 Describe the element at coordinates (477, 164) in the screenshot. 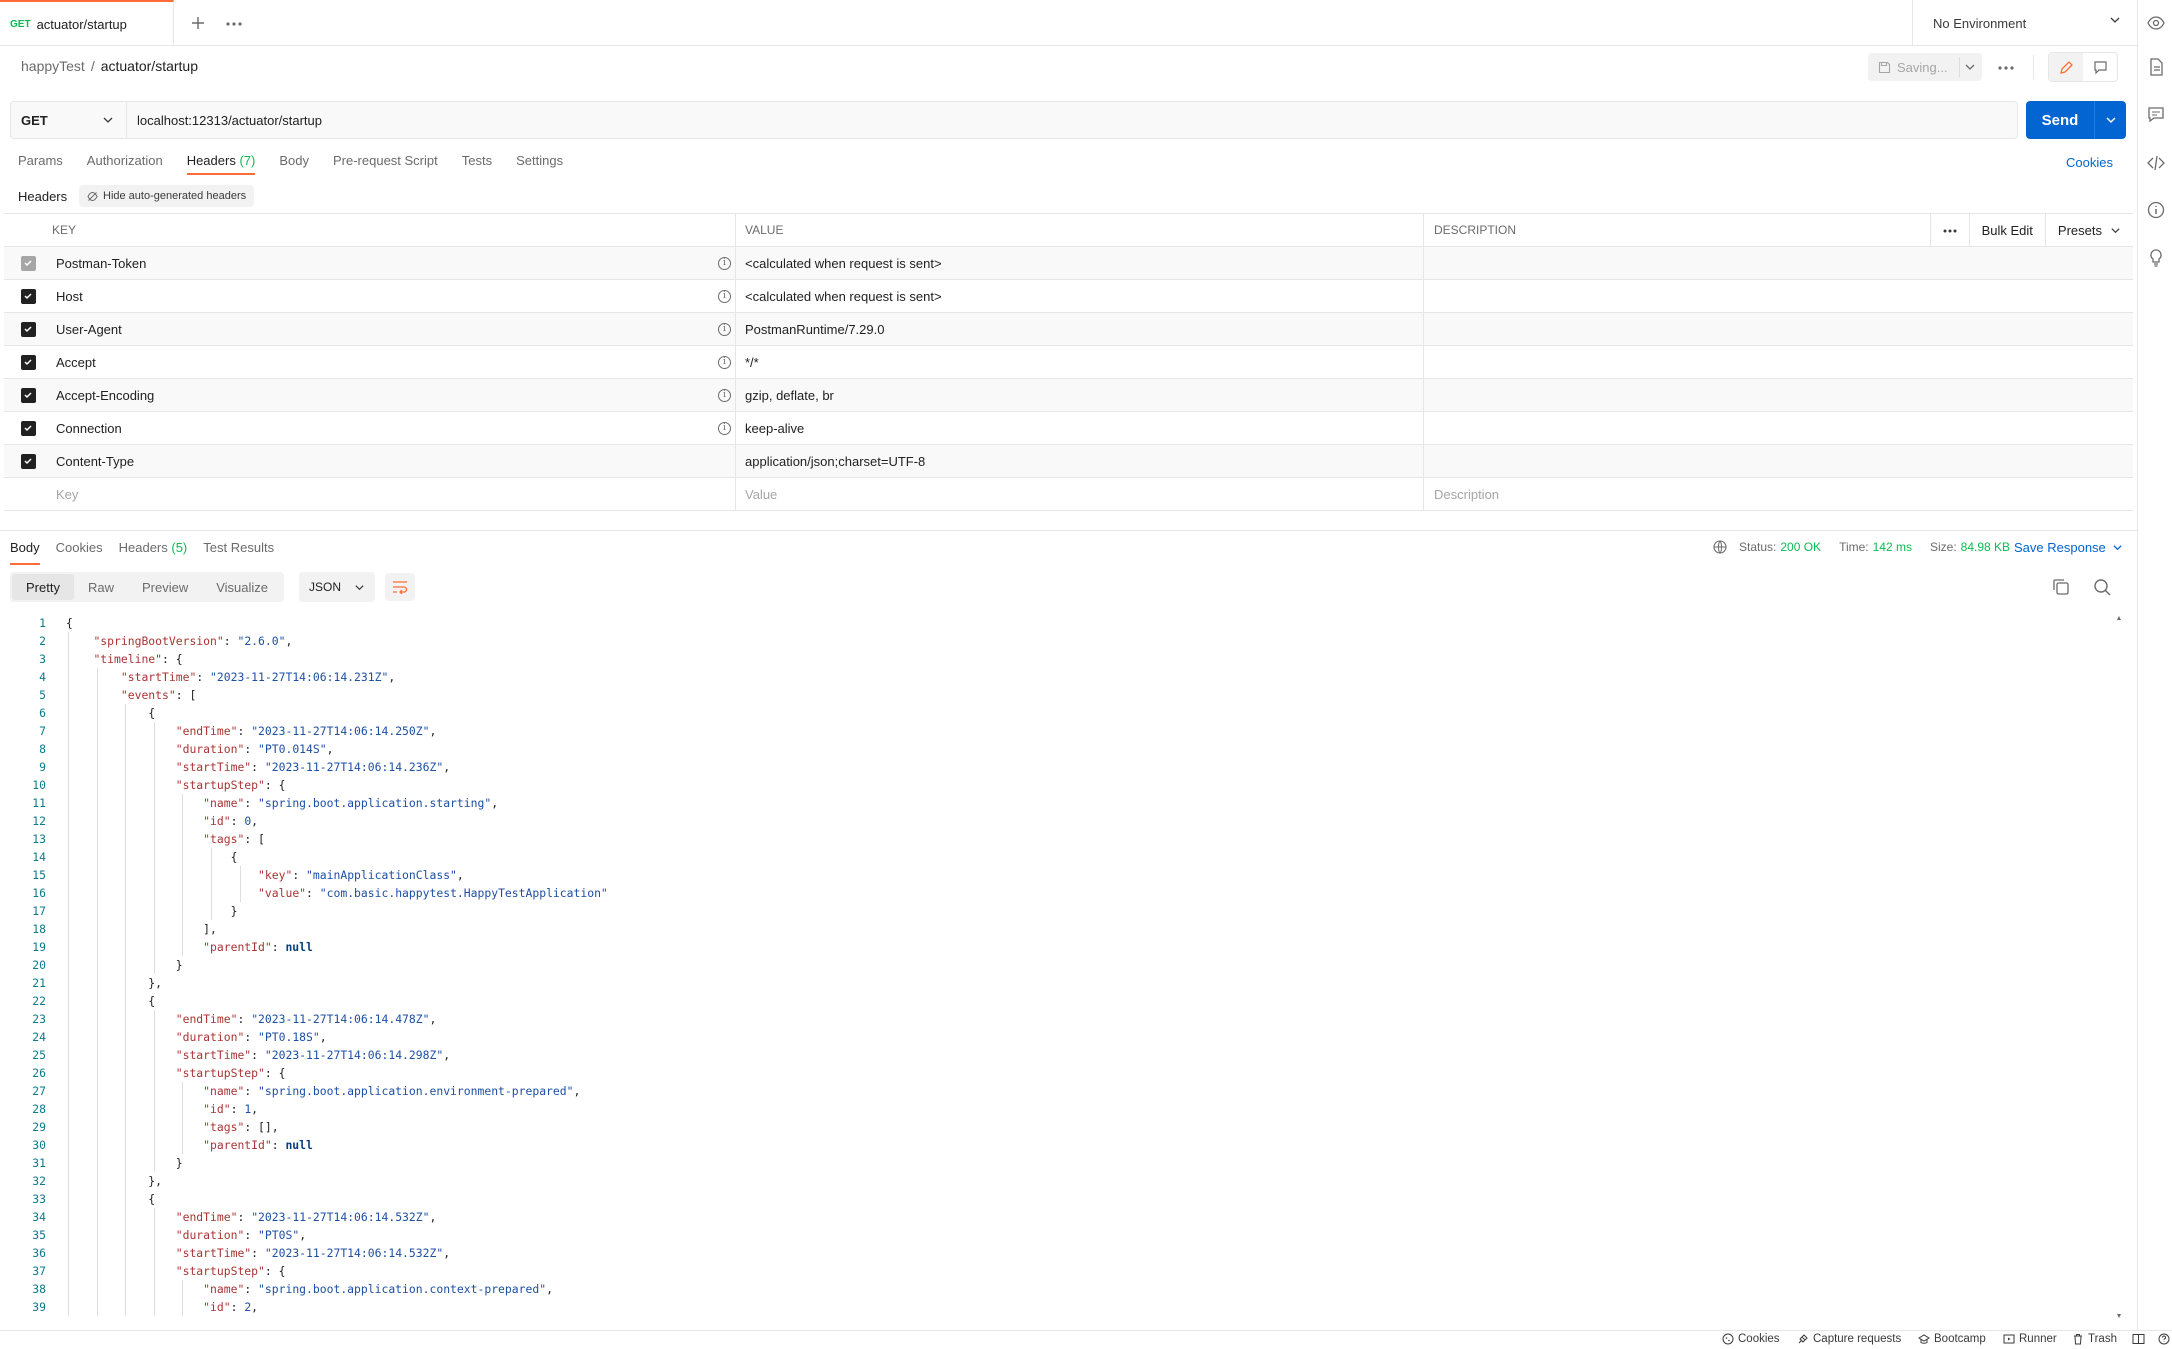

I see `tab-tests: Tests` at that location.